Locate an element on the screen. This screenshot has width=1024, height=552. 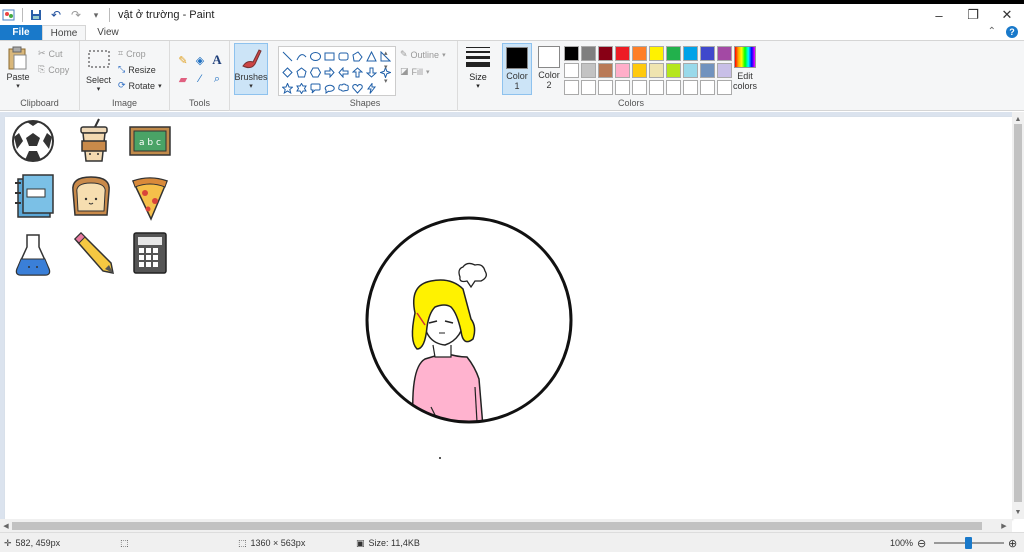
oval-shape-icon is located at coordinates (315, 56).